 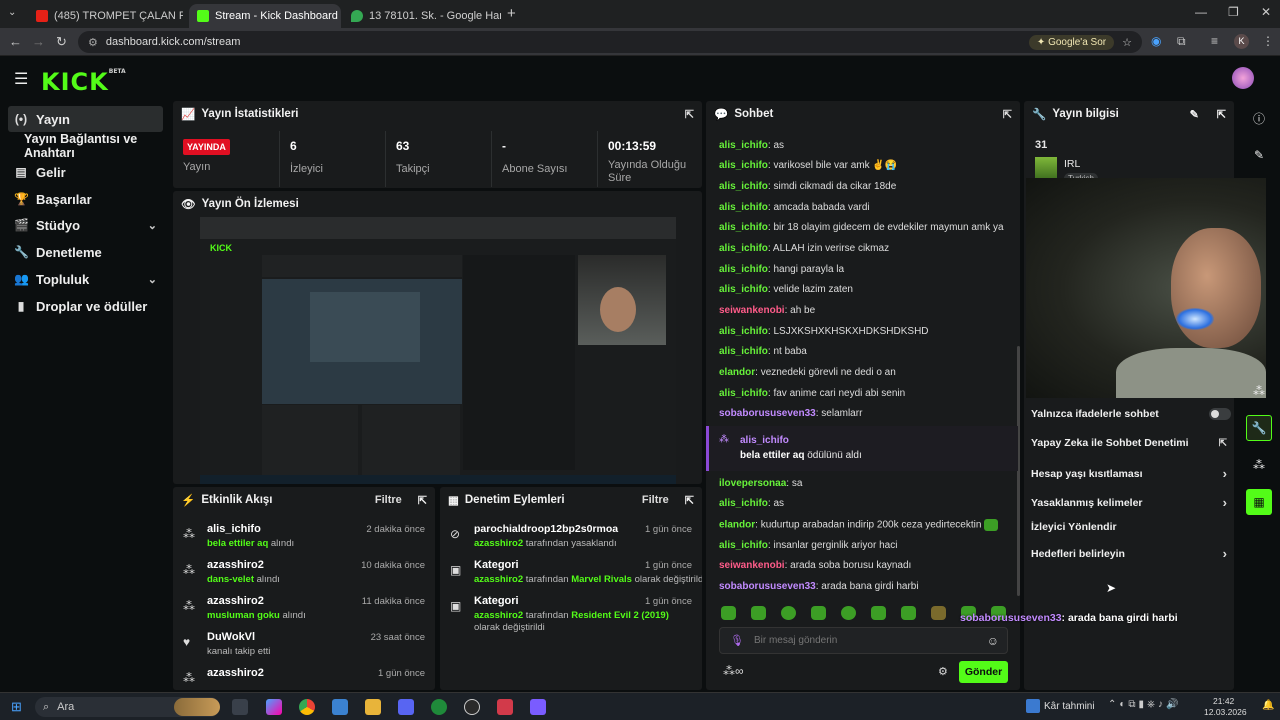 I want to click on drop-icon: ⁂, so click(x=189, y=606).